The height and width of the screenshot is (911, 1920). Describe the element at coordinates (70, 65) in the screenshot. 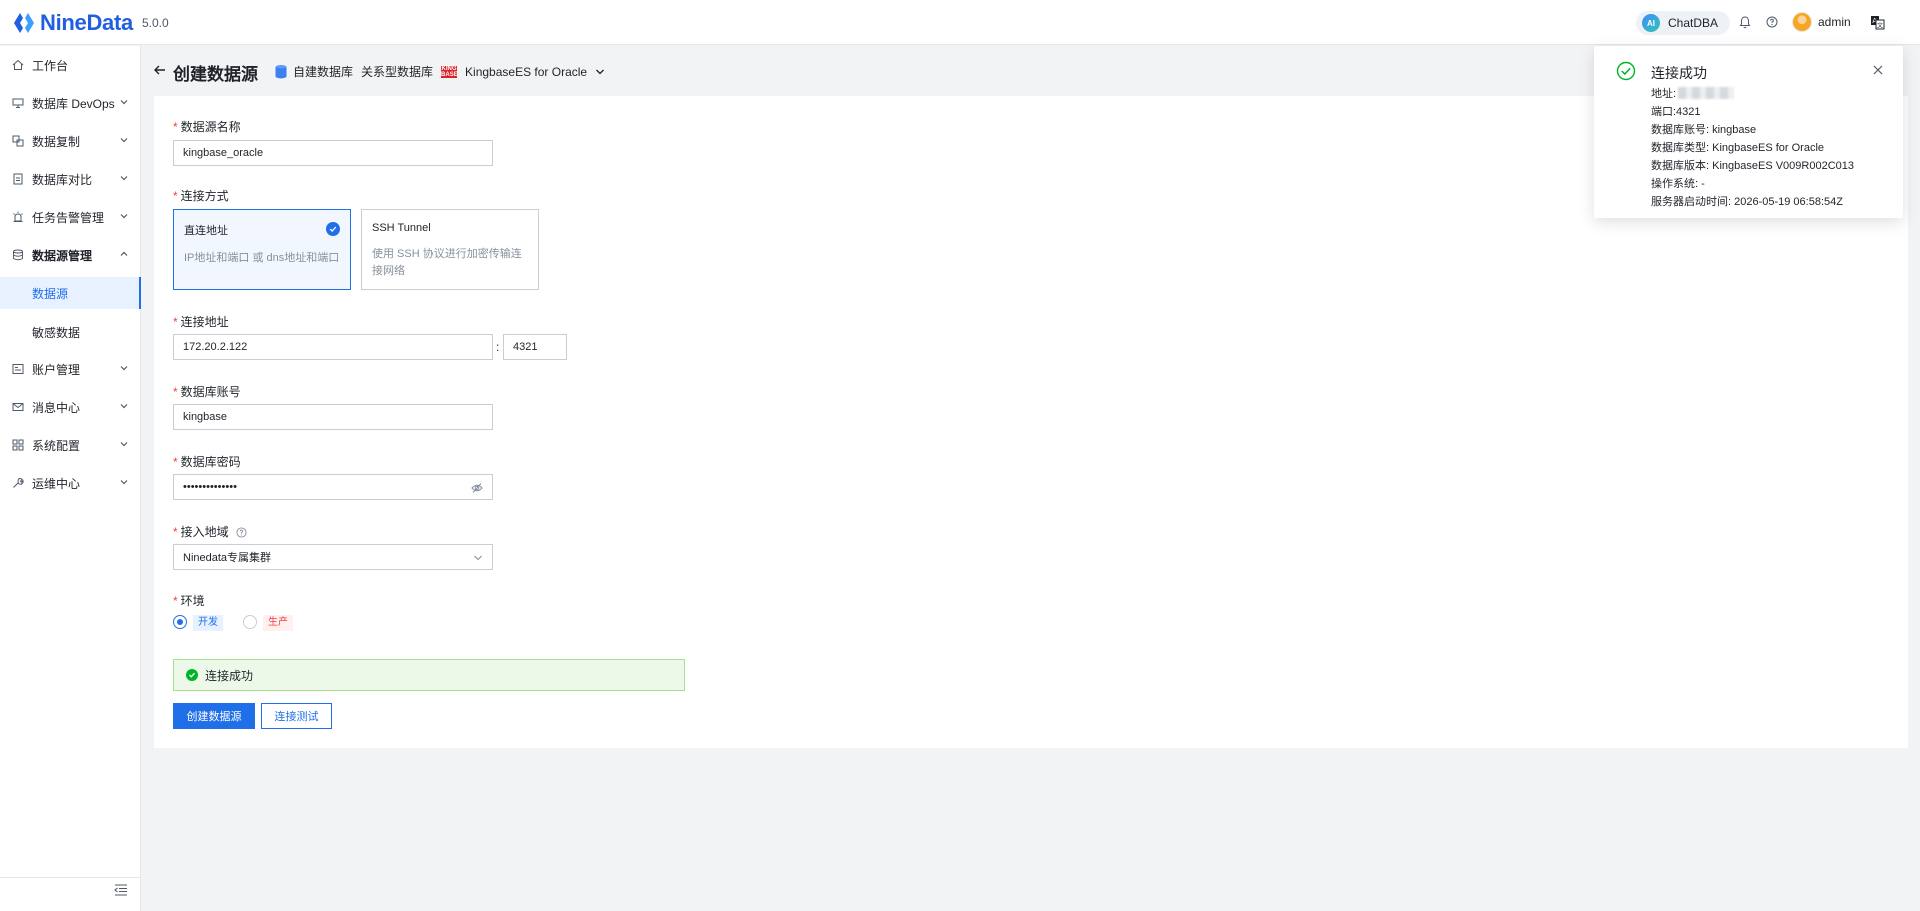

I see `sidebar-item-workbench: 工作台` at that location.